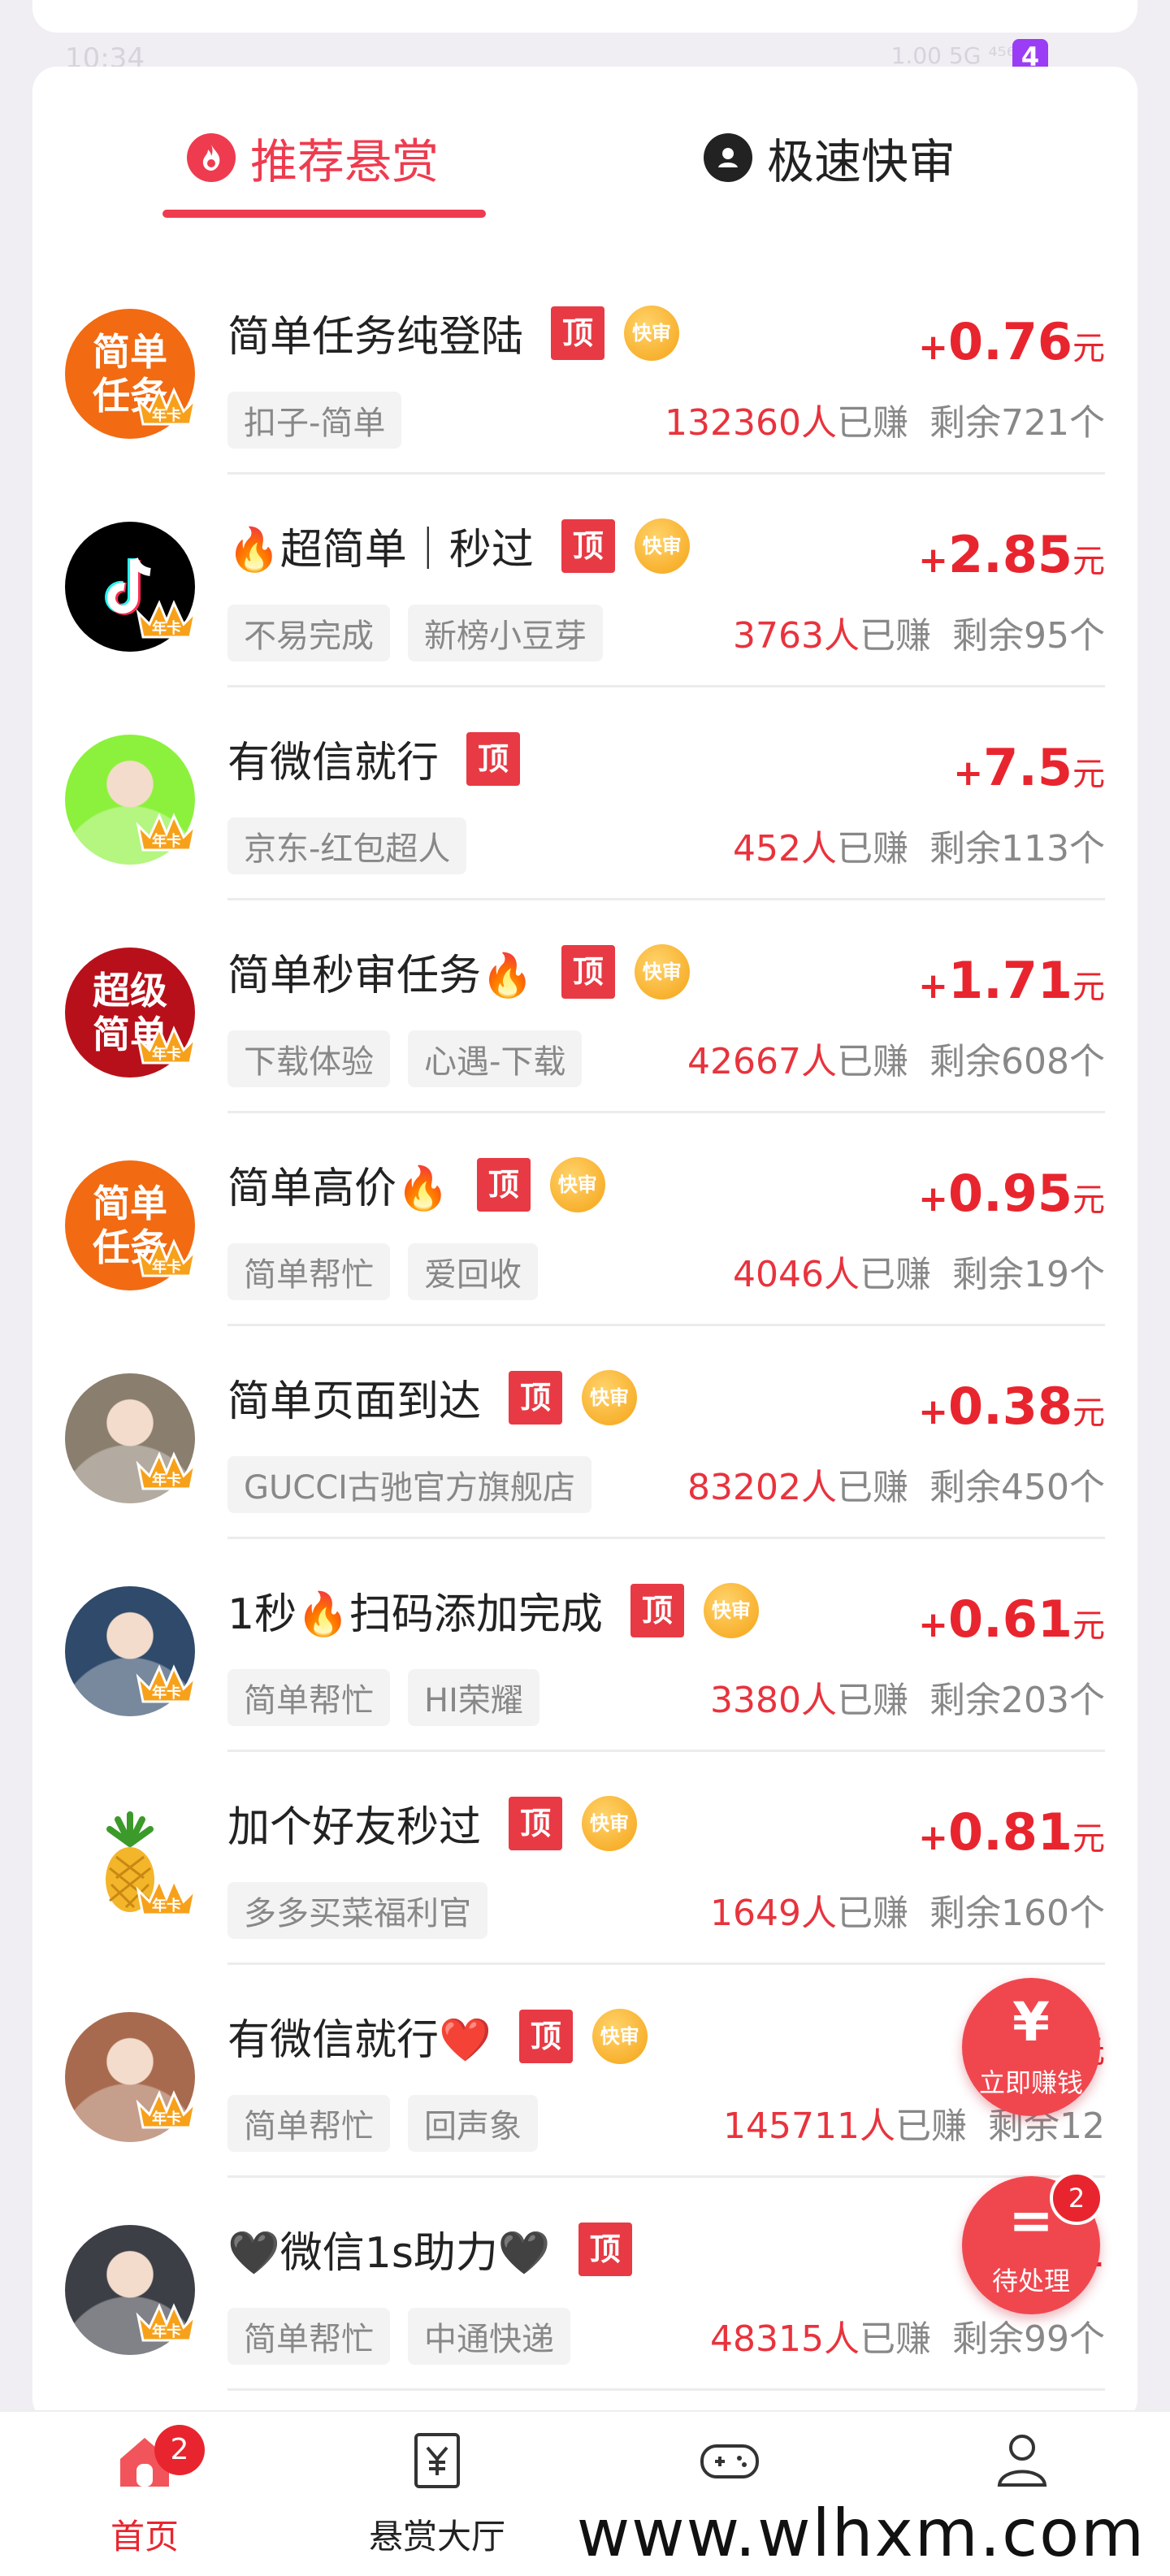  I want to click on earn-now-label: 立即赚钱, so click(1030, 2082).